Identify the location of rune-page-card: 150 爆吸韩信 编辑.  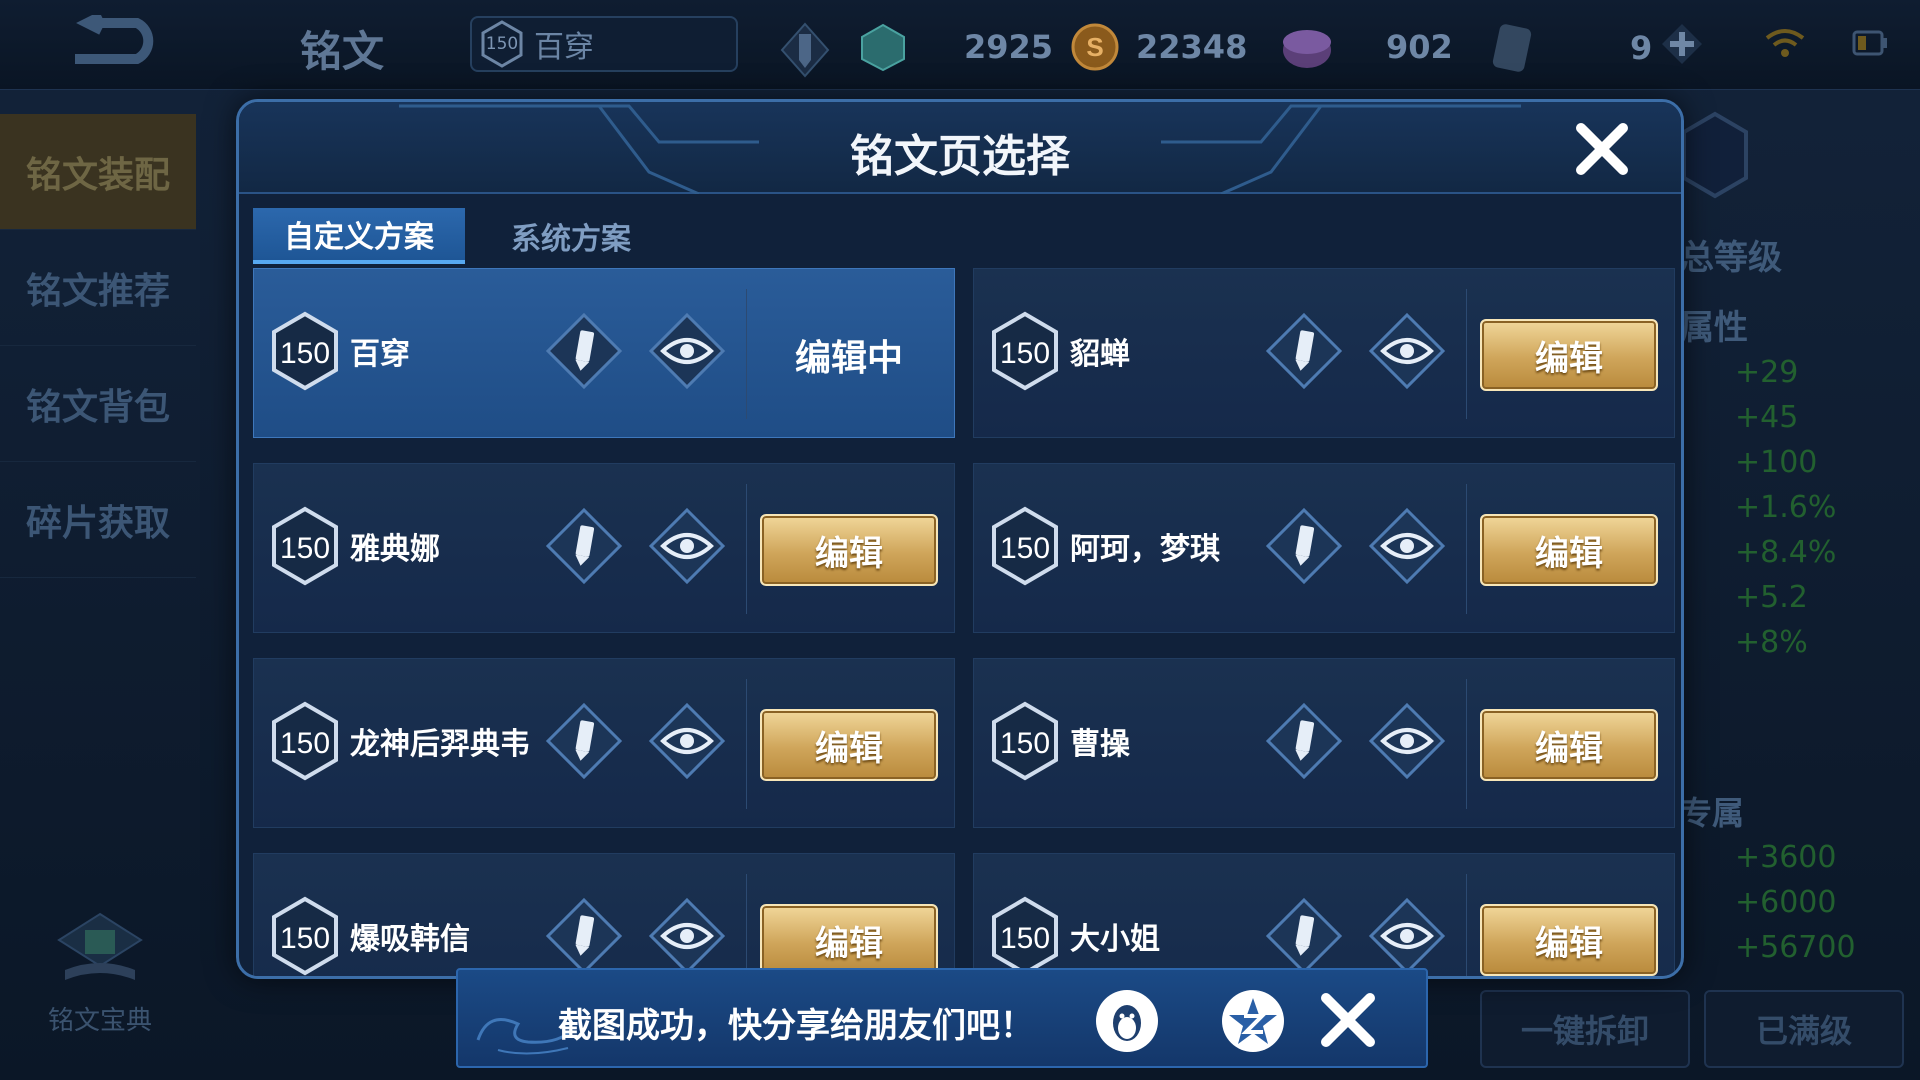
(604, 914).